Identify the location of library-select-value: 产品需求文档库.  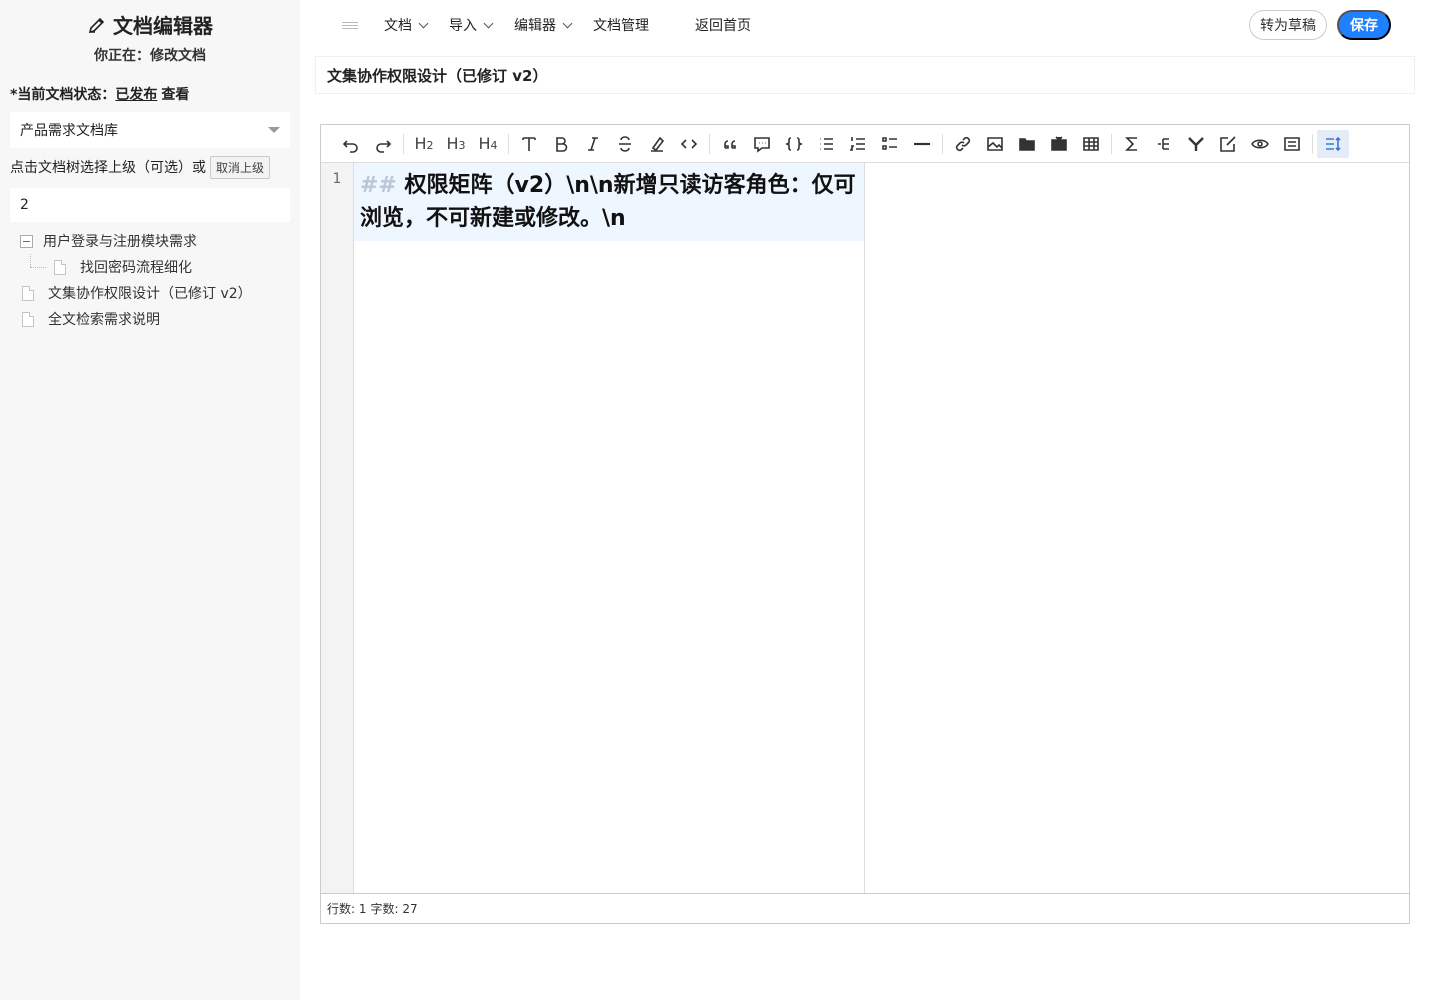
(69, 131).